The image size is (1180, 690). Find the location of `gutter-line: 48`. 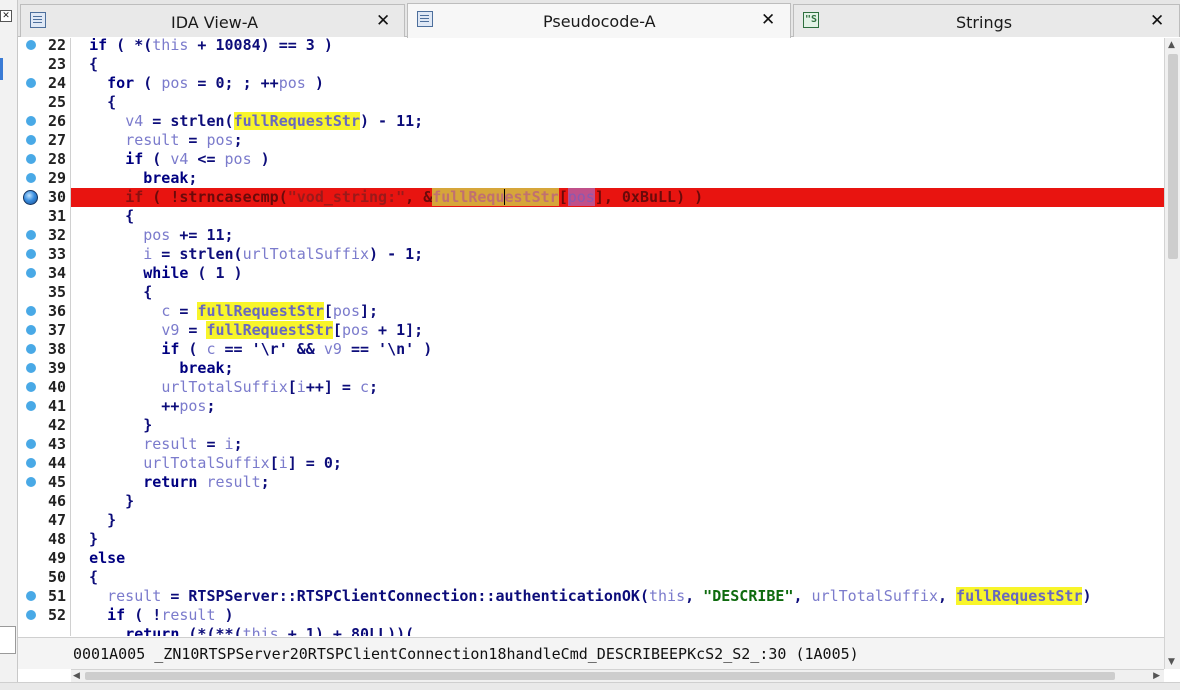

gutter-line: 48 is located at coordinates (44, 539).